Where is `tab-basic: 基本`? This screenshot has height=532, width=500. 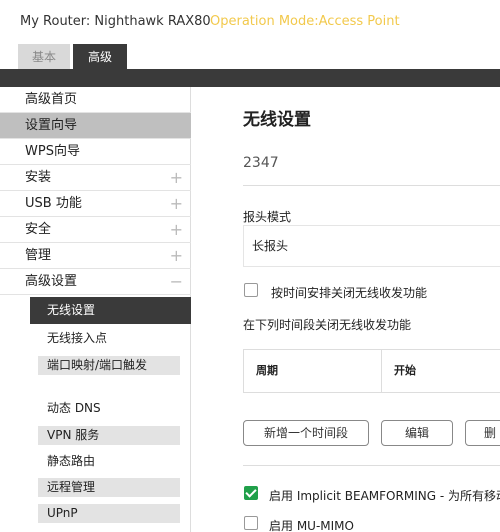
tab-basic: 基本 is located at coordinates (44, 57).